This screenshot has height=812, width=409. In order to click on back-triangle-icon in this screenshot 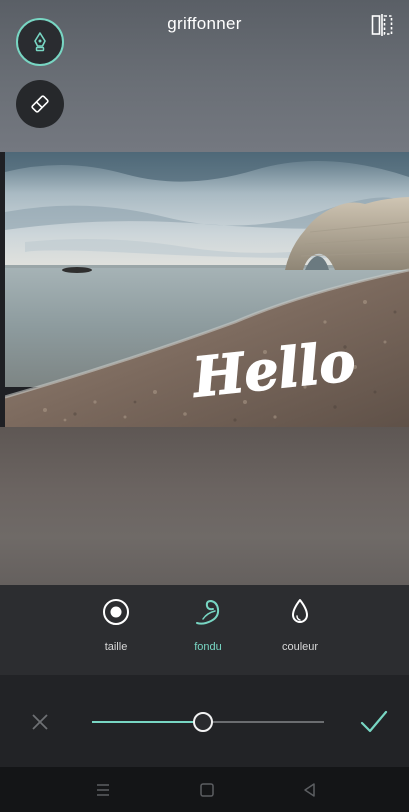, I will do `click(310, 790)`.